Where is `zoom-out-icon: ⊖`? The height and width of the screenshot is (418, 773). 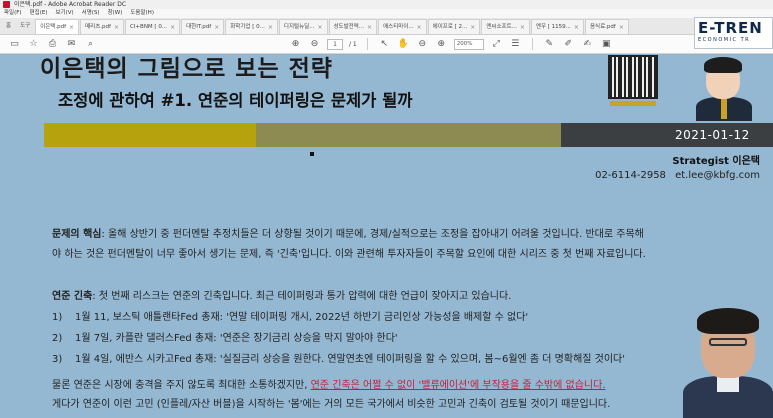
zoom-out-icon: ⊖ is located at coordinates (422, 44).